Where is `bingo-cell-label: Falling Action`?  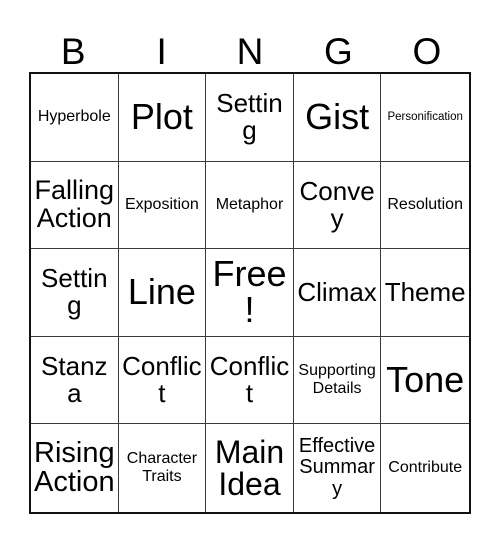 bingo-cell-label: Falling Action is located at coordinates (74, 204).